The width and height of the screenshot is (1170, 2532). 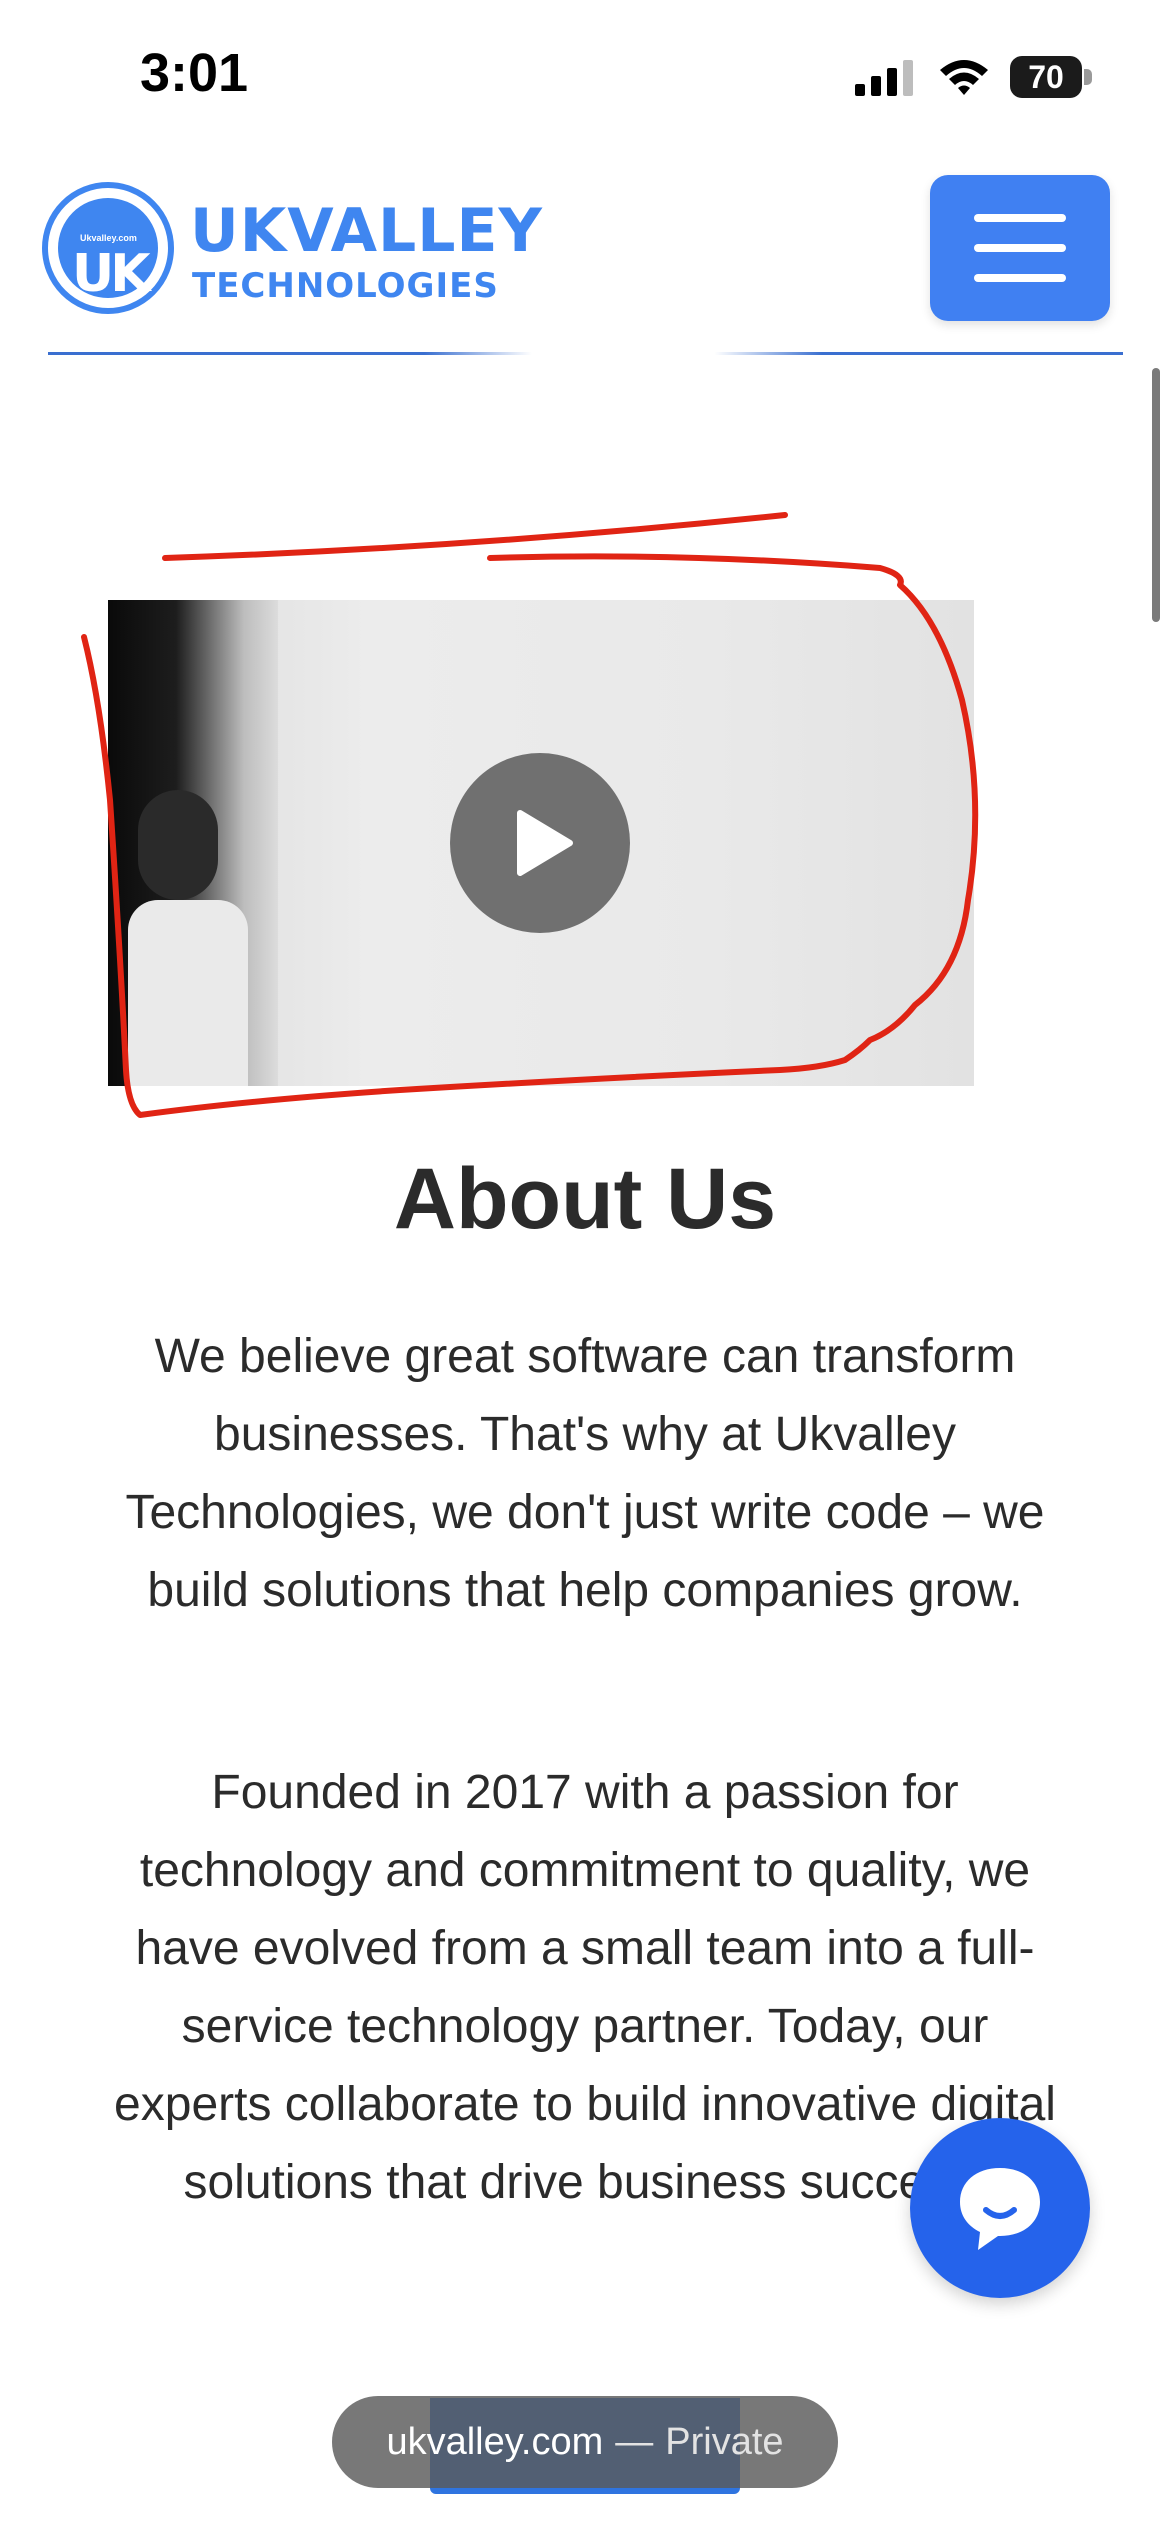 I want to click on logo-monogram: UK, so click(x=111, y=274).